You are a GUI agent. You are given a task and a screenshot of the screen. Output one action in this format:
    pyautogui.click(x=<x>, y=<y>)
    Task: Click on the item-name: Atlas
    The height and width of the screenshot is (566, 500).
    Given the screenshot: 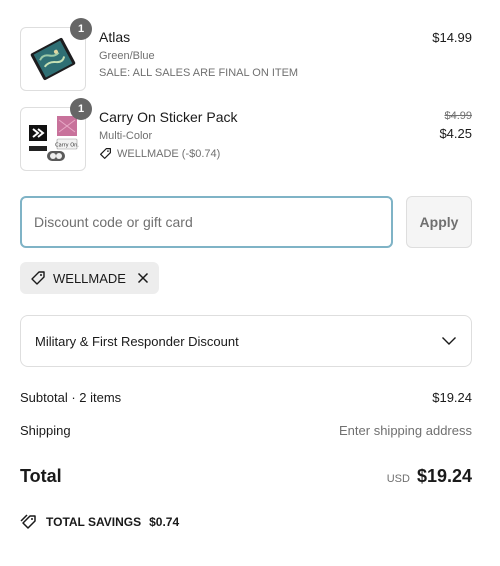 What is the action you would take?
    pyautogui.click(x=115, y=37)
    